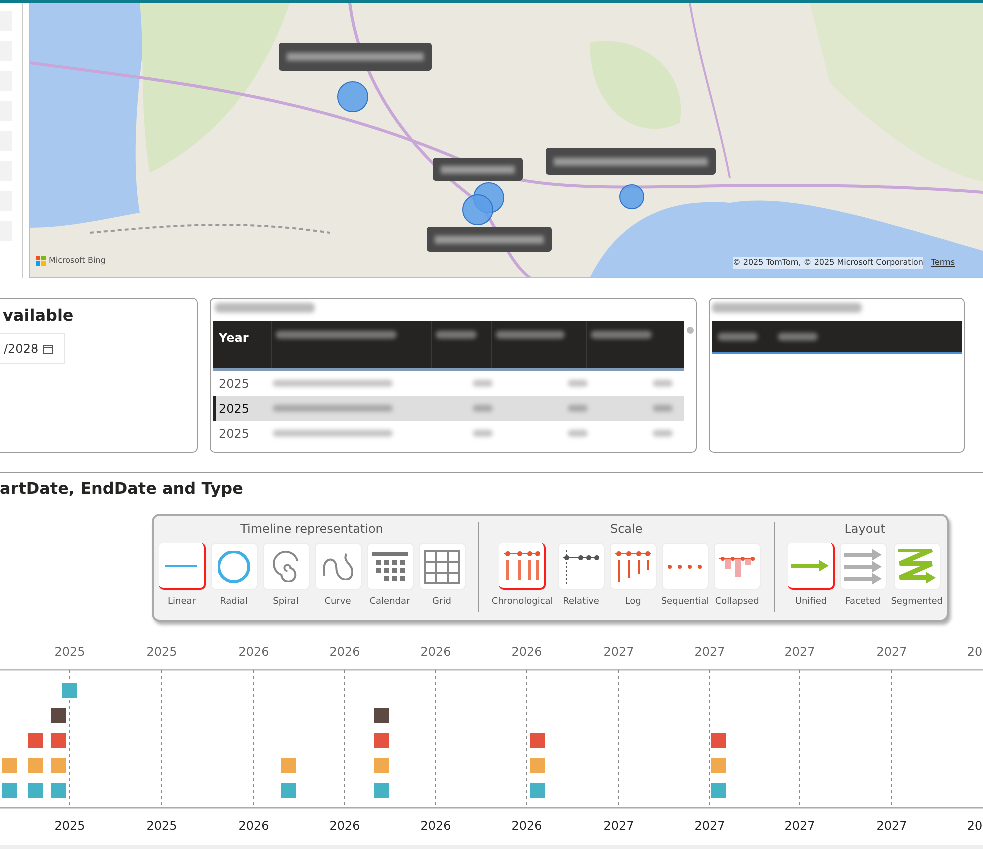 The height and width of the screenshot is (849, 983). What do you see at coordinates (626, 529) in the screenshot?
I see `group-title: Scale` at bounding box center [626, 529].